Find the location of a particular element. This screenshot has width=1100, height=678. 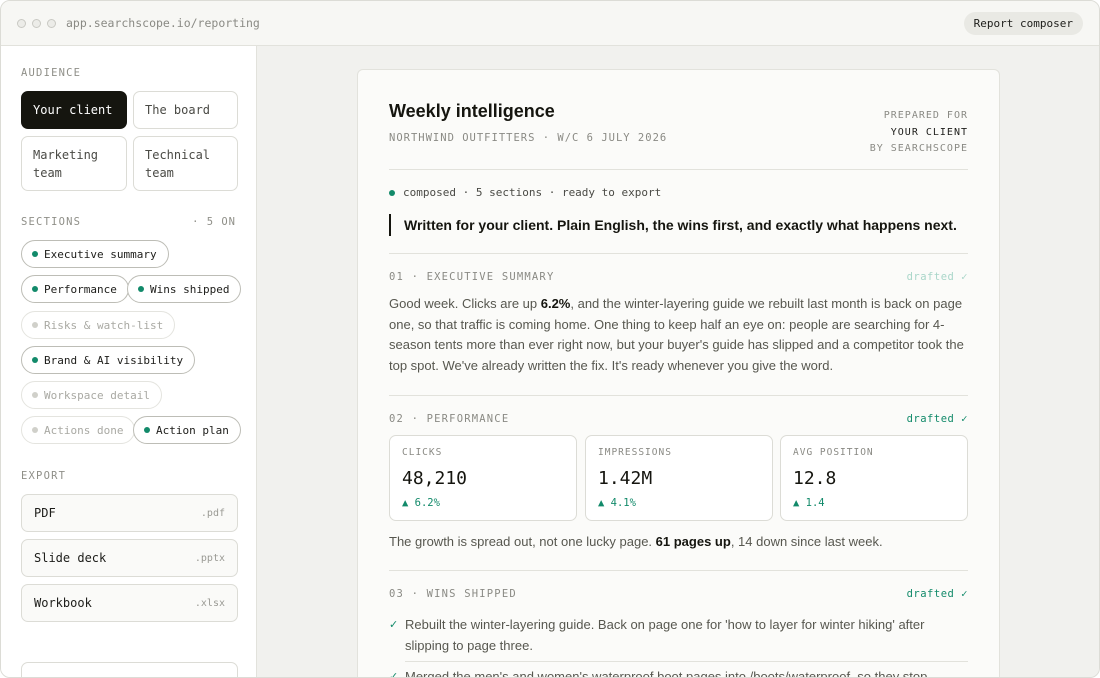

export-ext: .pdf is located at coordinates (212, 513).